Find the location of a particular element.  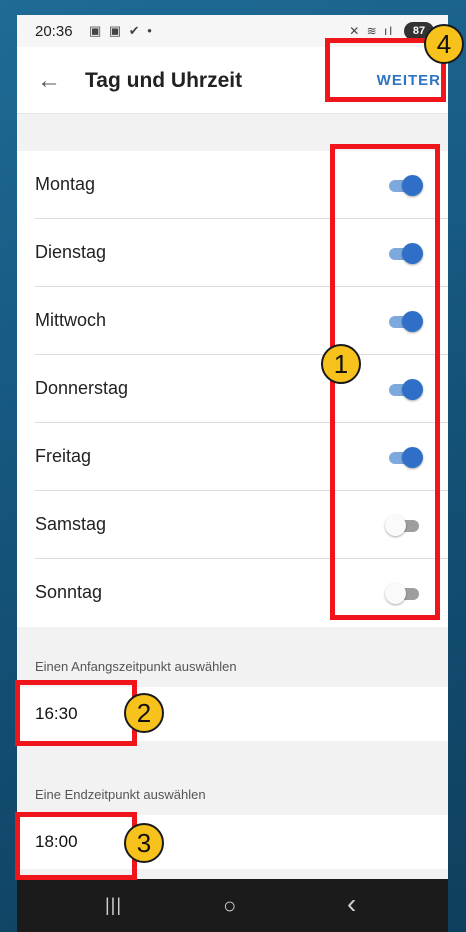

start-time-label: Einen Anfangszeitpunkt auswählen is located at coordinates (136, 666).